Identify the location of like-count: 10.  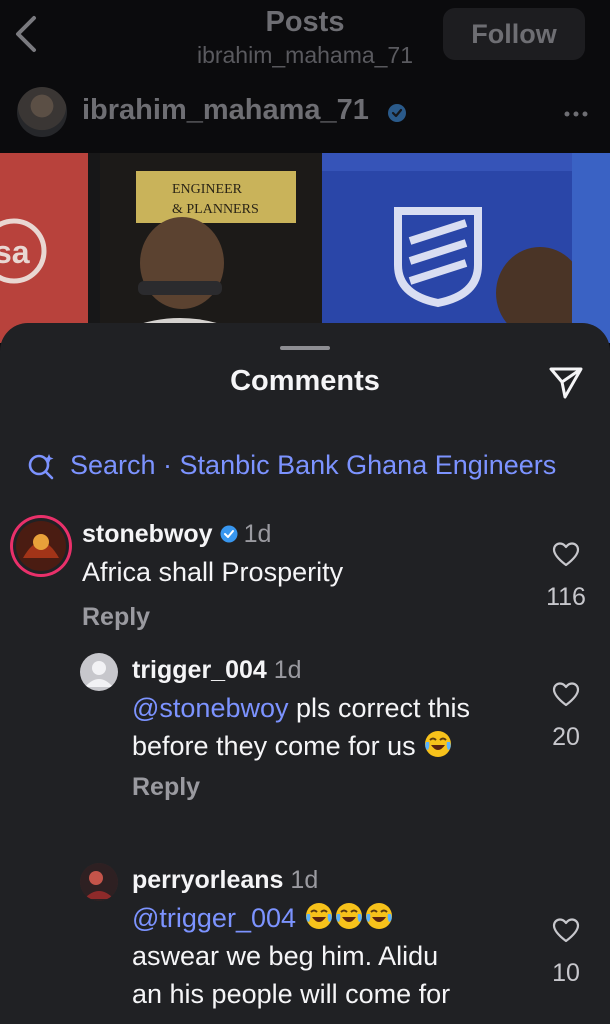
(566, 973).